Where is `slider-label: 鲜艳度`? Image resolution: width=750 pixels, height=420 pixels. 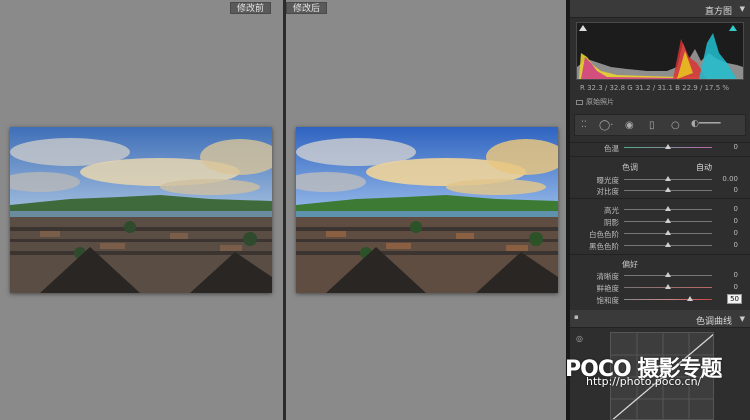
slider-label: 鲜艳度 is located at coordinates (608, 288).